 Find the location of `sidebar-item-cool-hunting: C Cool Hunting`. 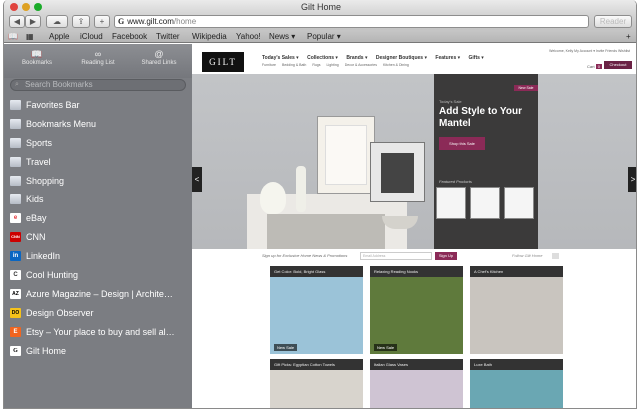

sidebar-item-cool-hunting: C Cool Hunting is located at coordinates (98, 275).